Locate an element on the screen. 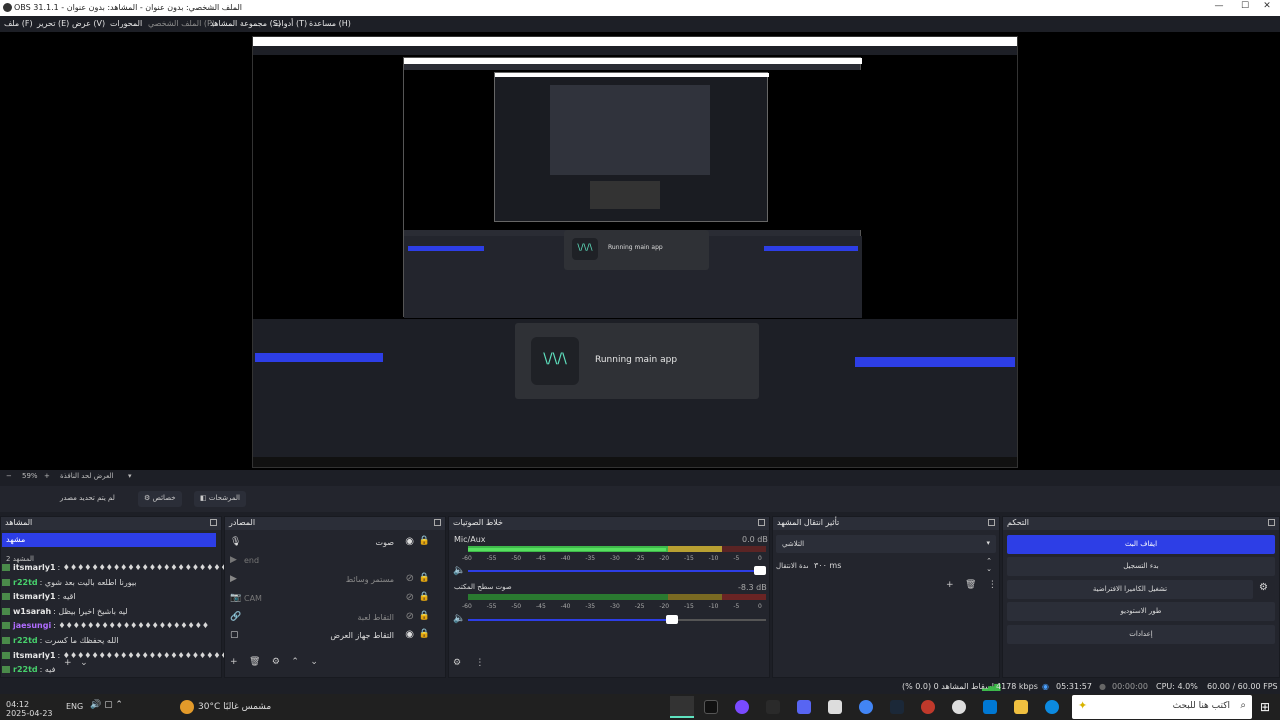 The height and width of the screenshot is (720, 1280). obs-taskbar-icon is located at coordinates (682, 707).